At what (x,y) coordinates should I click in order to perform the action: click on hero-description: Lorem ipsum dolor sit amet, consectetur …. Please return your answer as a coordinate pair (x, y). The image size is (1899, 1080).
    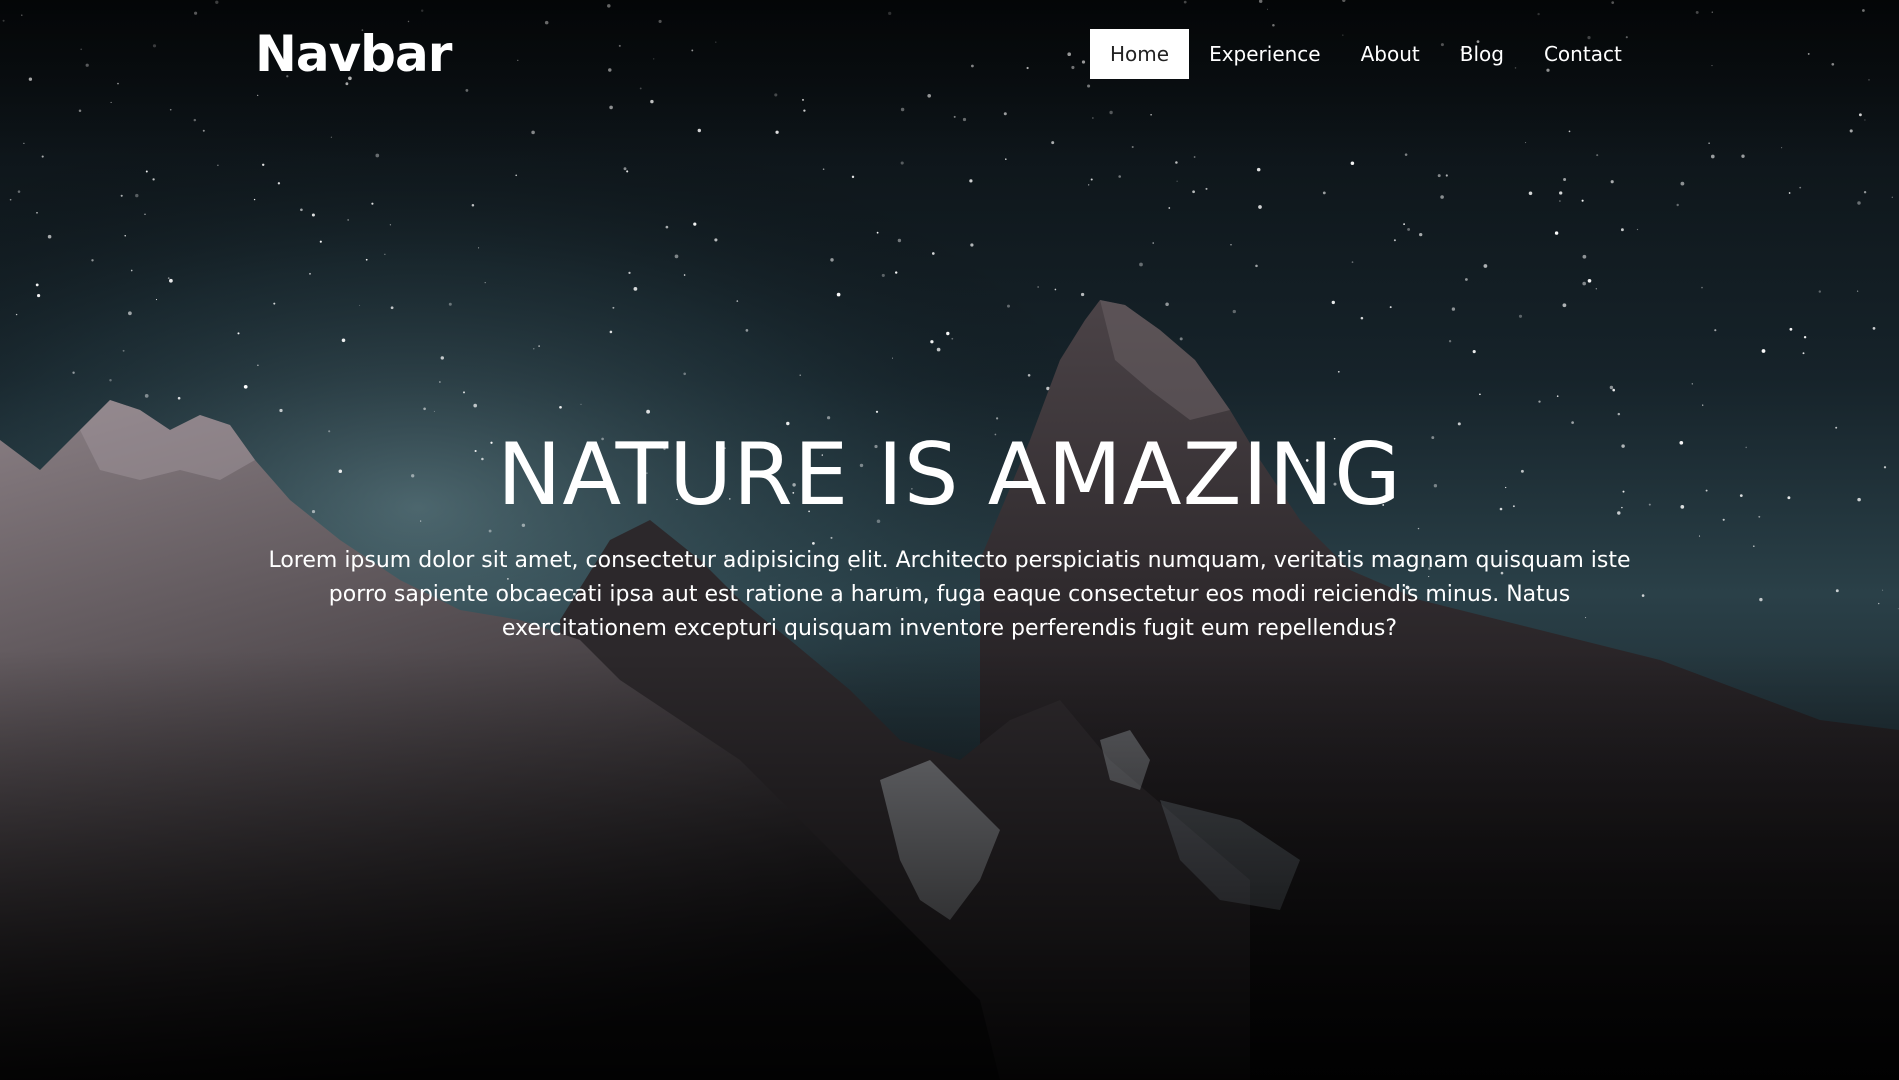
    Looking at the image, I should click on (949, 594).